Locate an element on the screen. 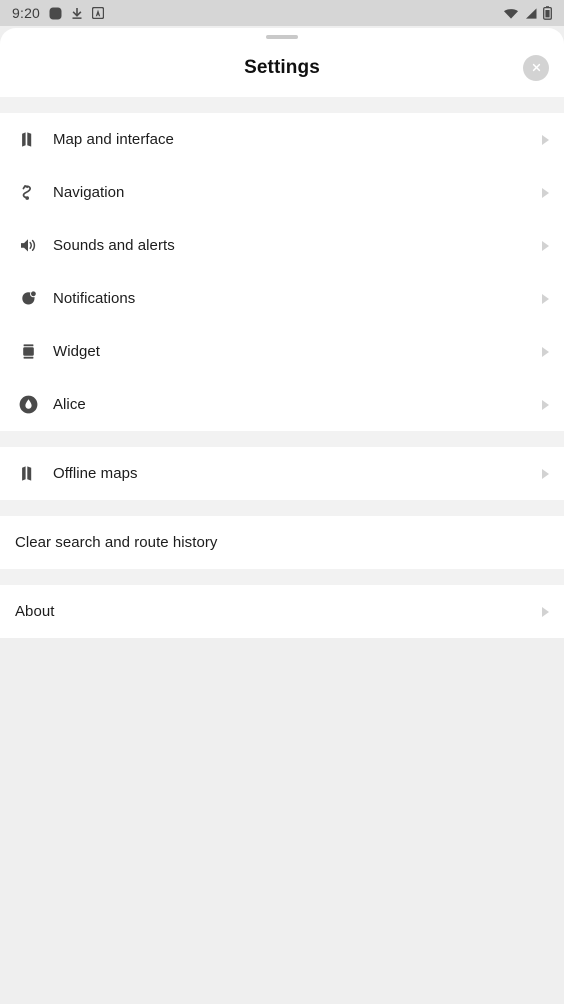 This screenshot has height=1004, width=564. settings-item-clear-history: Clear search and route history is located at coordinates (282, 542).